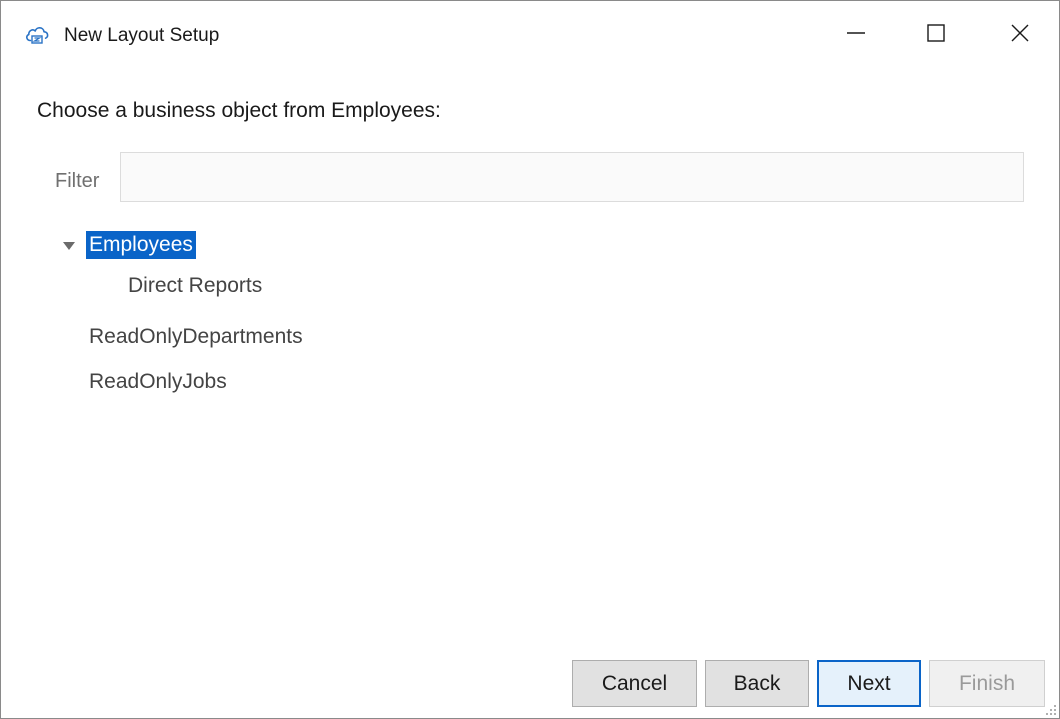 This screenshot has width=1060, height=719. Describe the element at coordinates (239, 110) in the screenshot. I see `dialog-prompt: Choose a business object from Employees:` at that location.